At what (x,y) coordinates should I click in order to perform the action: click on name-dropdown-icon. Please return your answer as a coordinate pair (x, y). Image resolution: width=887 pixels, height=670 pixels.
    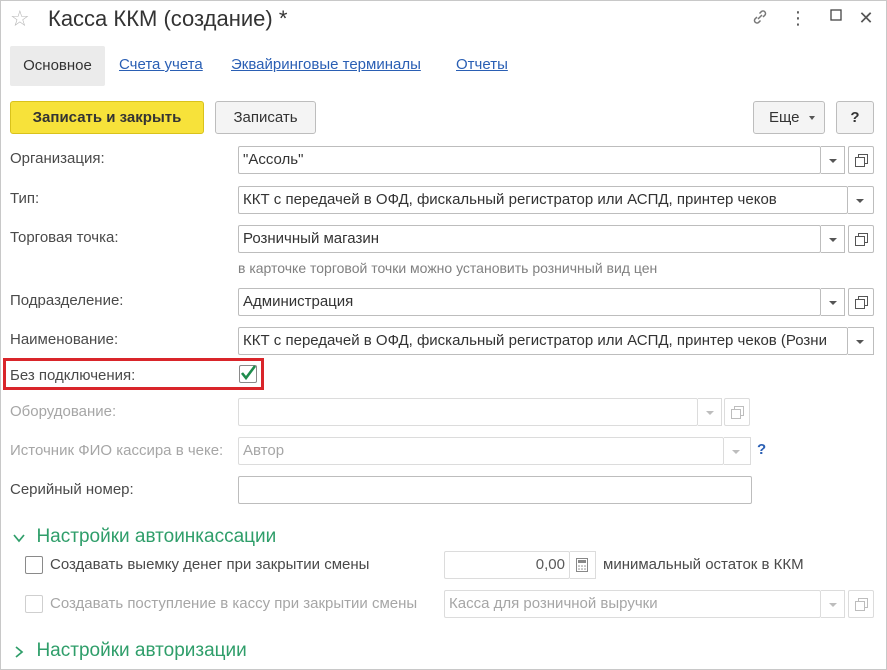
    Looking at the image, I should click on (861, 341).